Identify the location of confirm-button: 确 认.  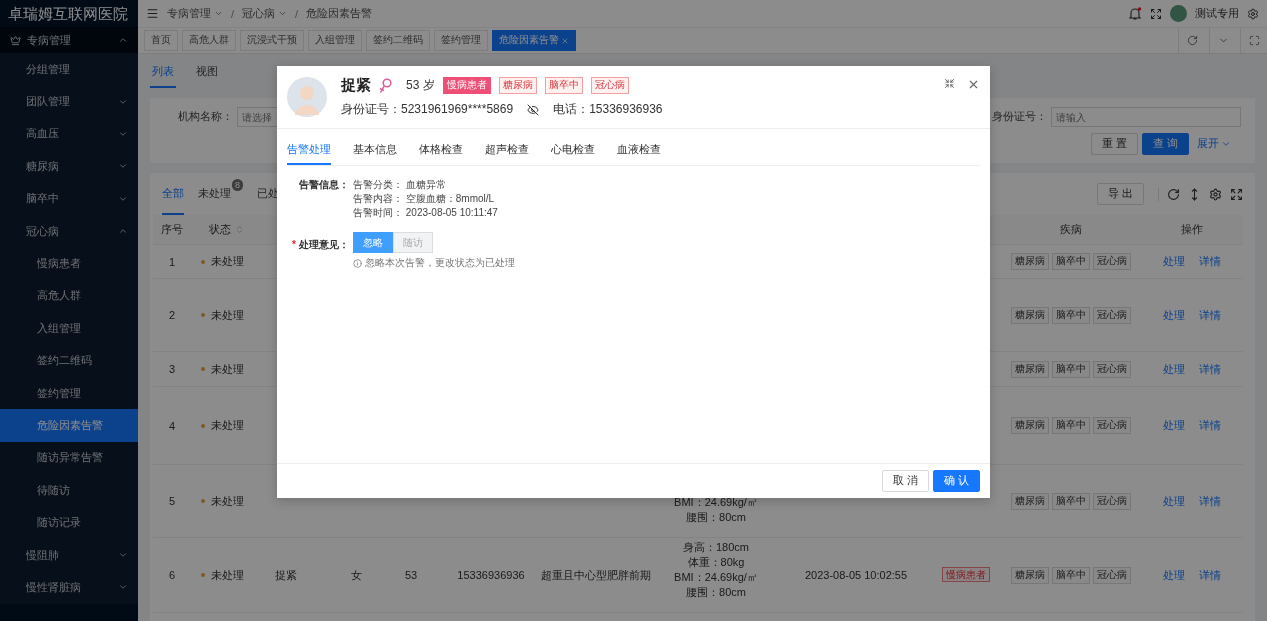
(956, 481).